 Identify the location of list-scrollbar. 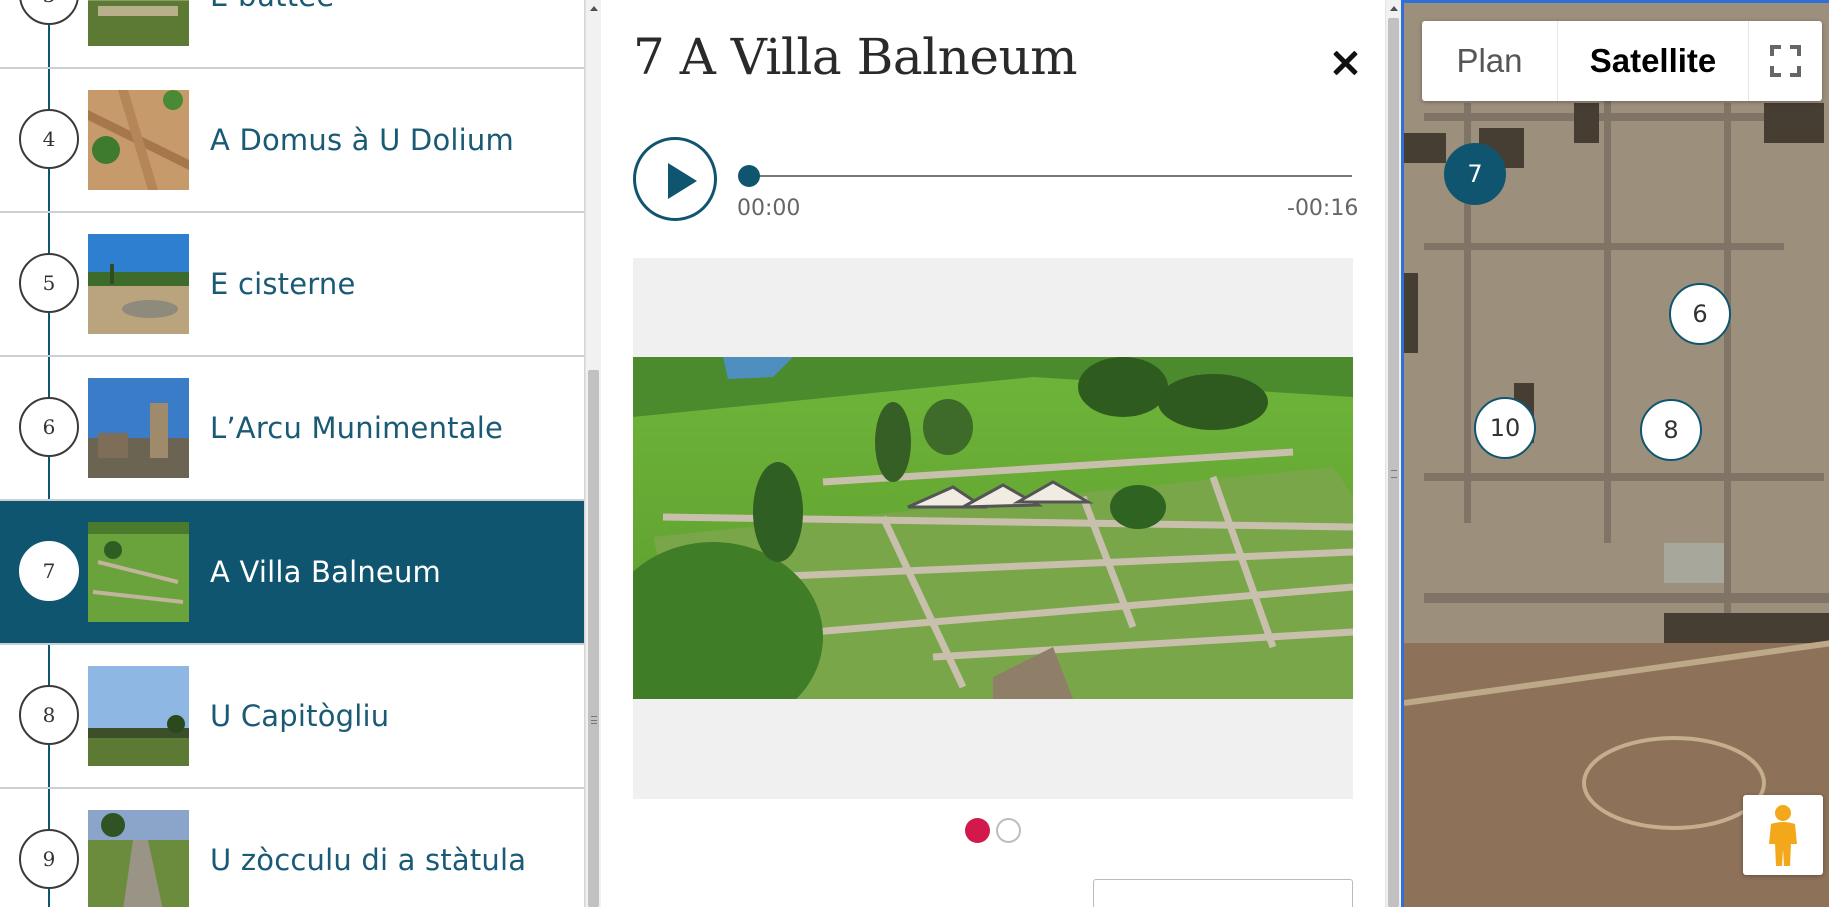
(593, 453).